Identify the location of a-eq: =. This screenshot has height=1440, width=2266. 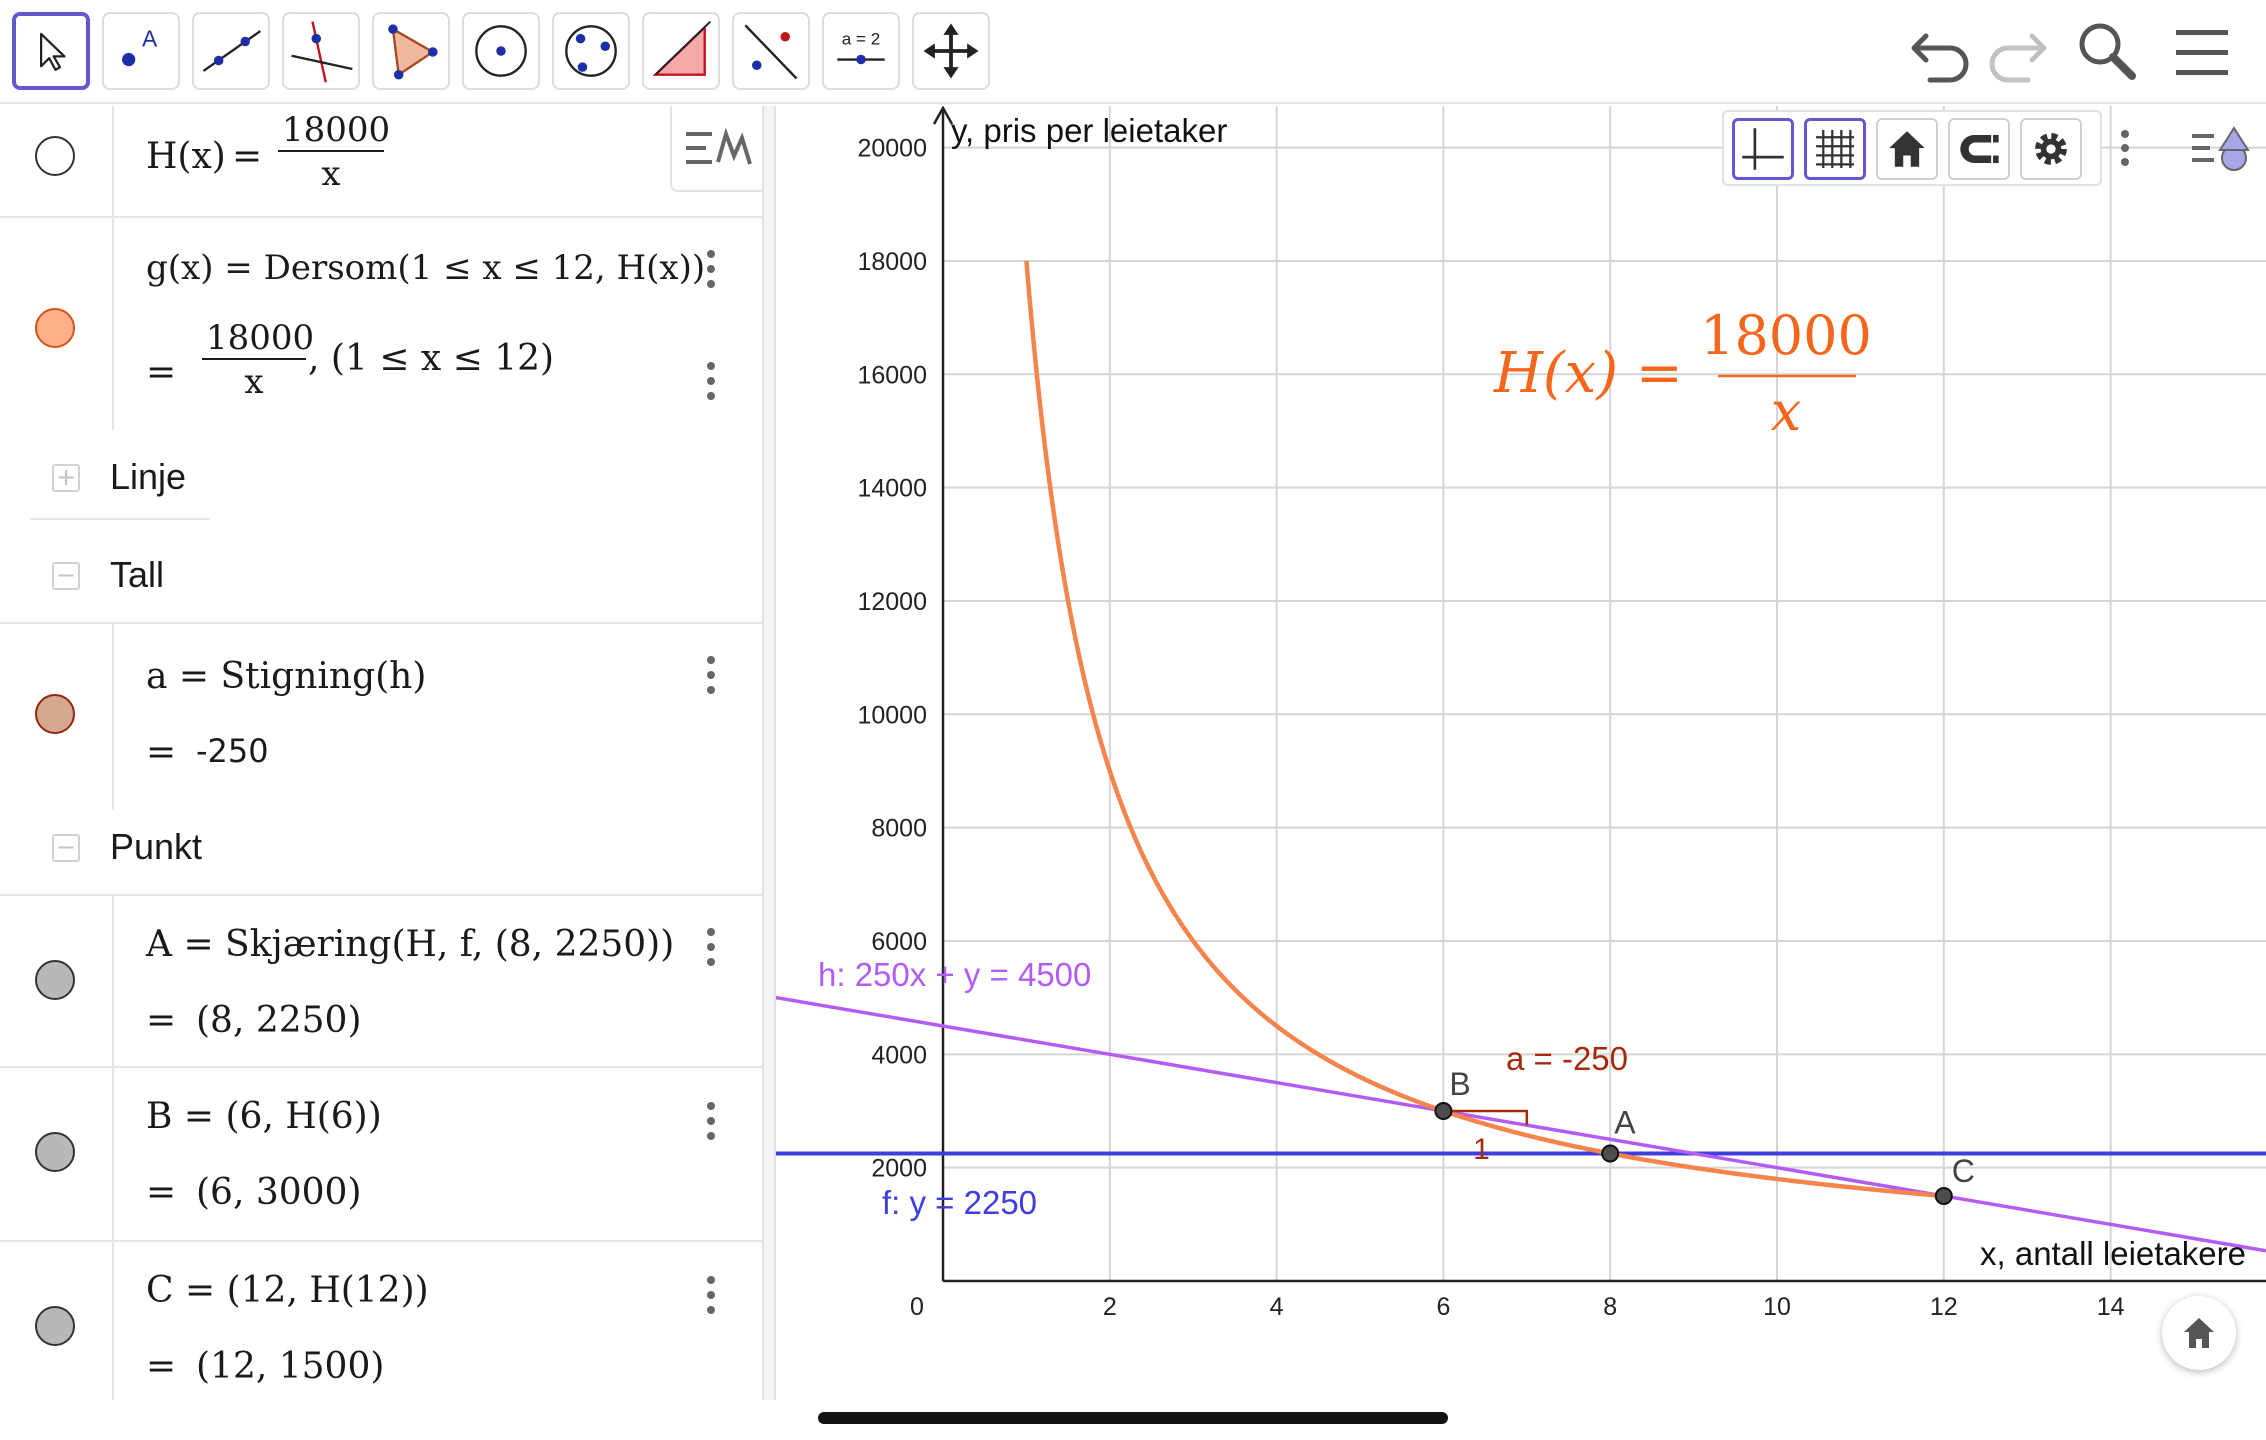
(161, 752).